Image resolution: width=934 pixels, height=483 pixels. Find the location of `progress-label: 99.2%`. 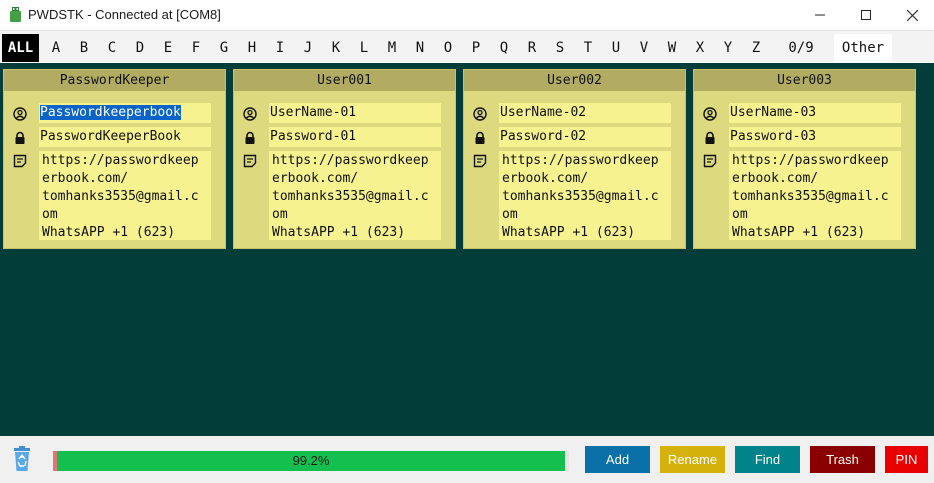

progress-label: 99.2% is located at coordinates (311, 460).